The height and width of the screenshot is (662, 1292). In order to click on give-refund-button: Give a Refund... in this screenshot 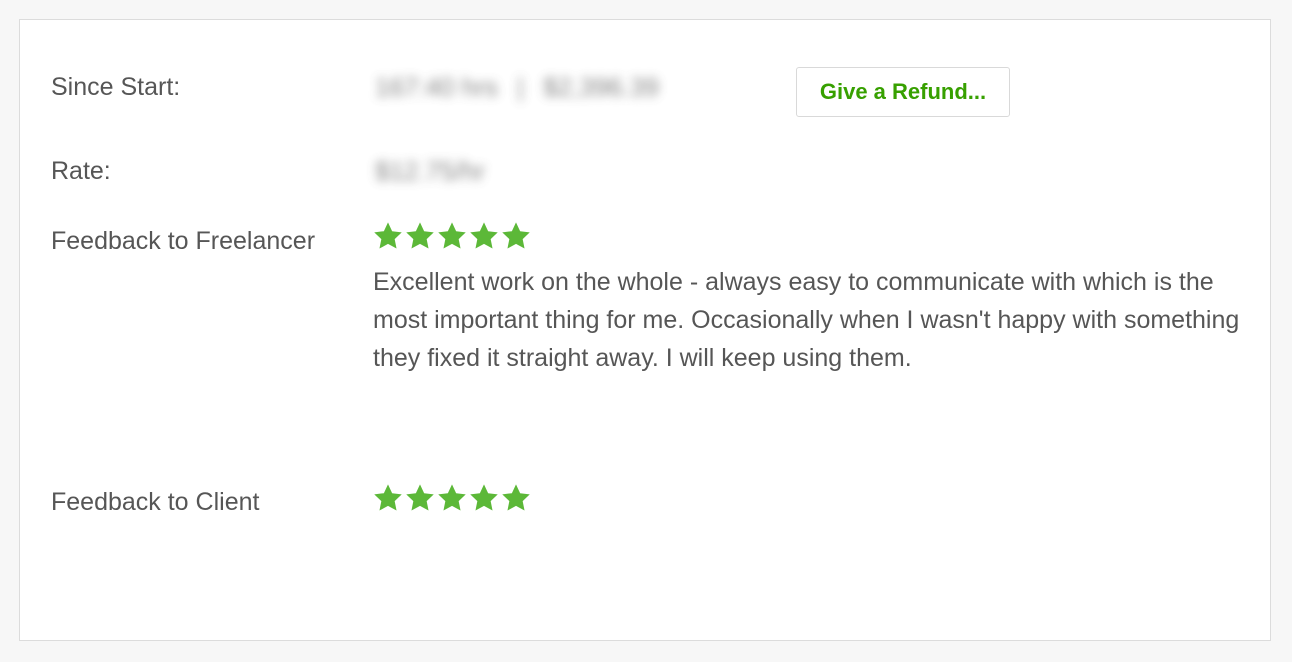, I will do `click(903, 92)`.